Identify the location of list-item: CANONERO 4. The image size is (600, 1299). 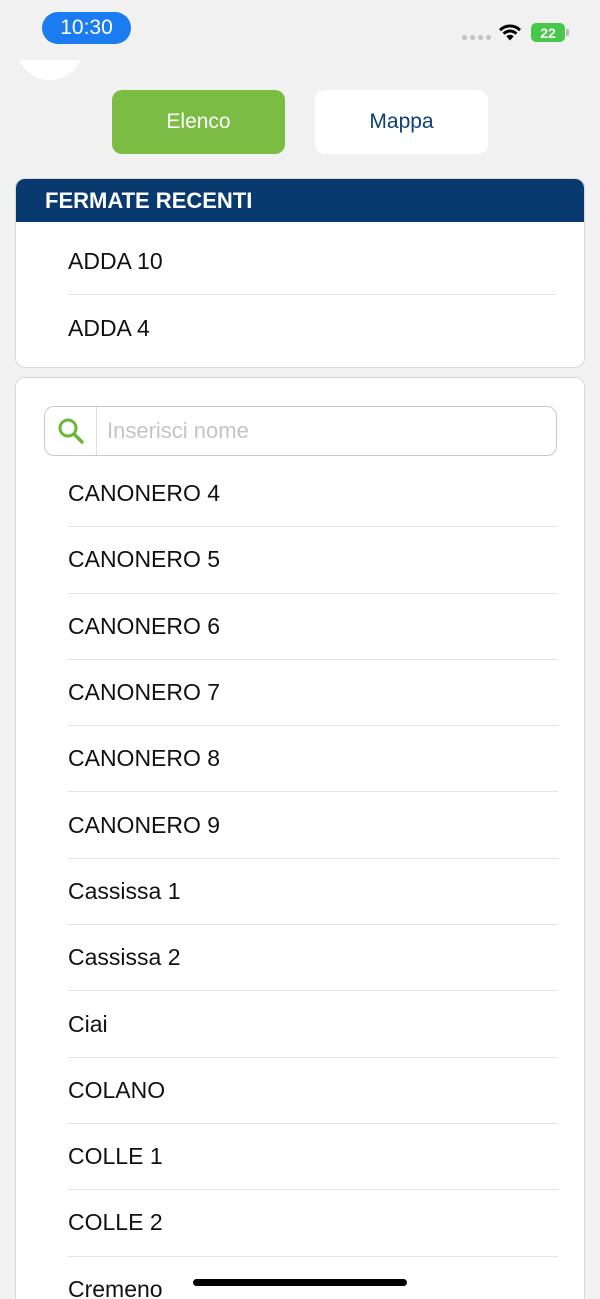
(313, 494).